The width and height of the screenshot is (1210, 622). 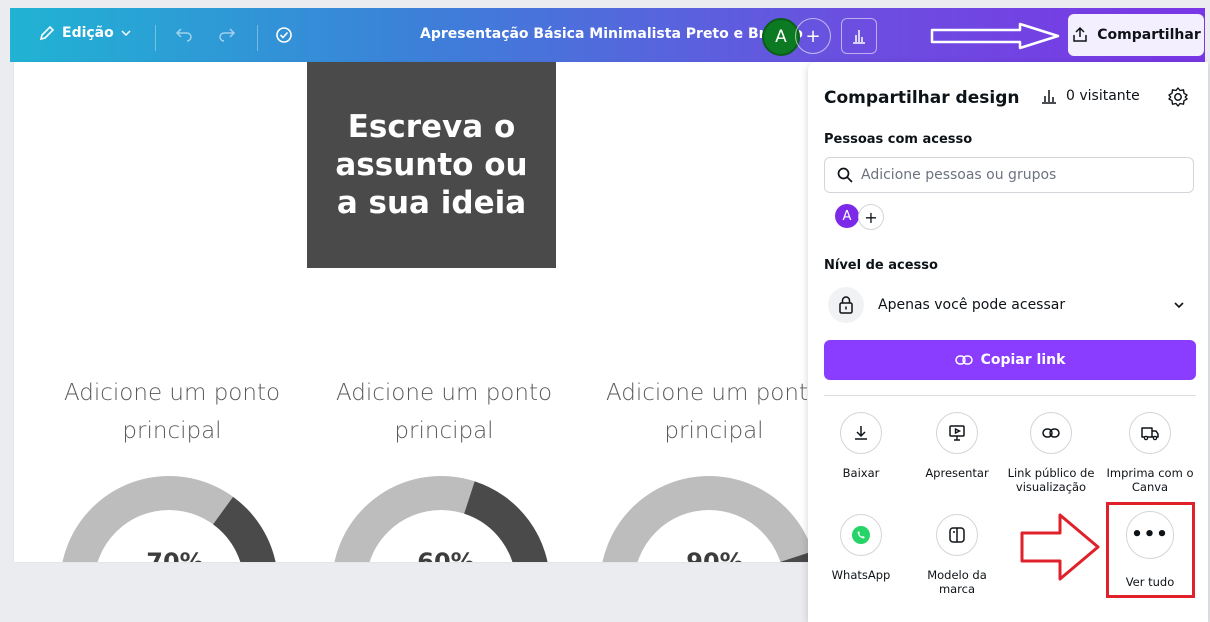 I want to click on access-level-dropdown: Apenas você pode acessar, so click(x=1009, y=305).